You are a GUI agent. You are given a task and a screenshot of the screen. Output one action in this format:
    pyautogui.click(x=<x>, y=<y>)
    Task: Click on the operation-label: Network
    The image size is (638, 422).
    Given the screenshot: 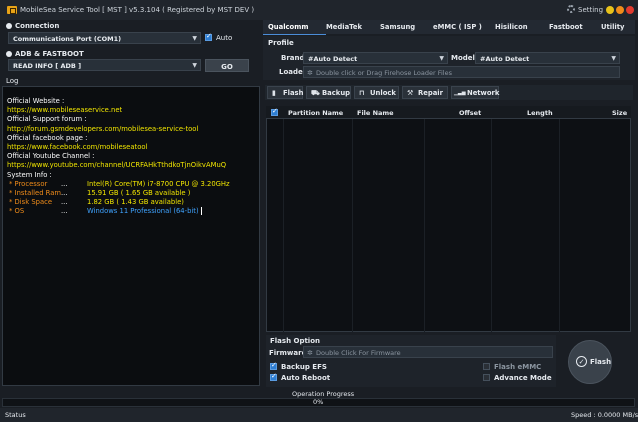 What is the action you would take?
    pyautogui.click(x=483, y=93)
    